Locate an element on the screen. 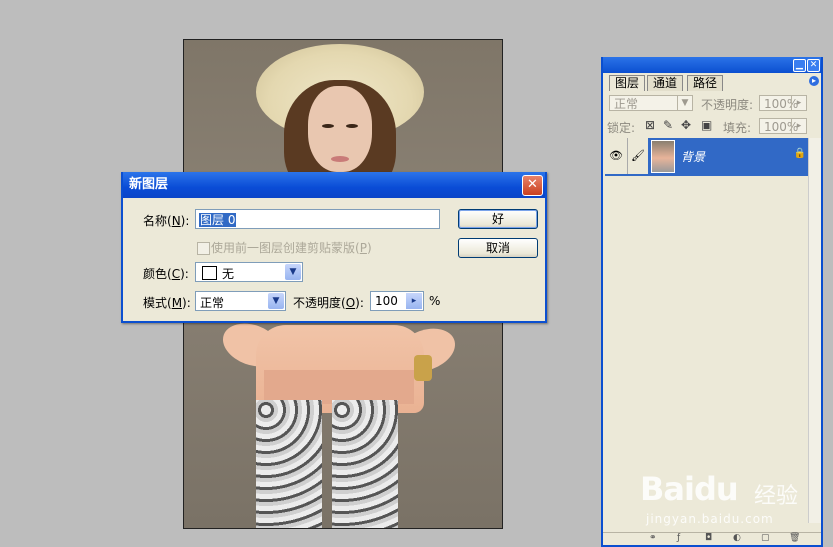  opacity-label: 不透明度: is located at coordinates (727, 105).